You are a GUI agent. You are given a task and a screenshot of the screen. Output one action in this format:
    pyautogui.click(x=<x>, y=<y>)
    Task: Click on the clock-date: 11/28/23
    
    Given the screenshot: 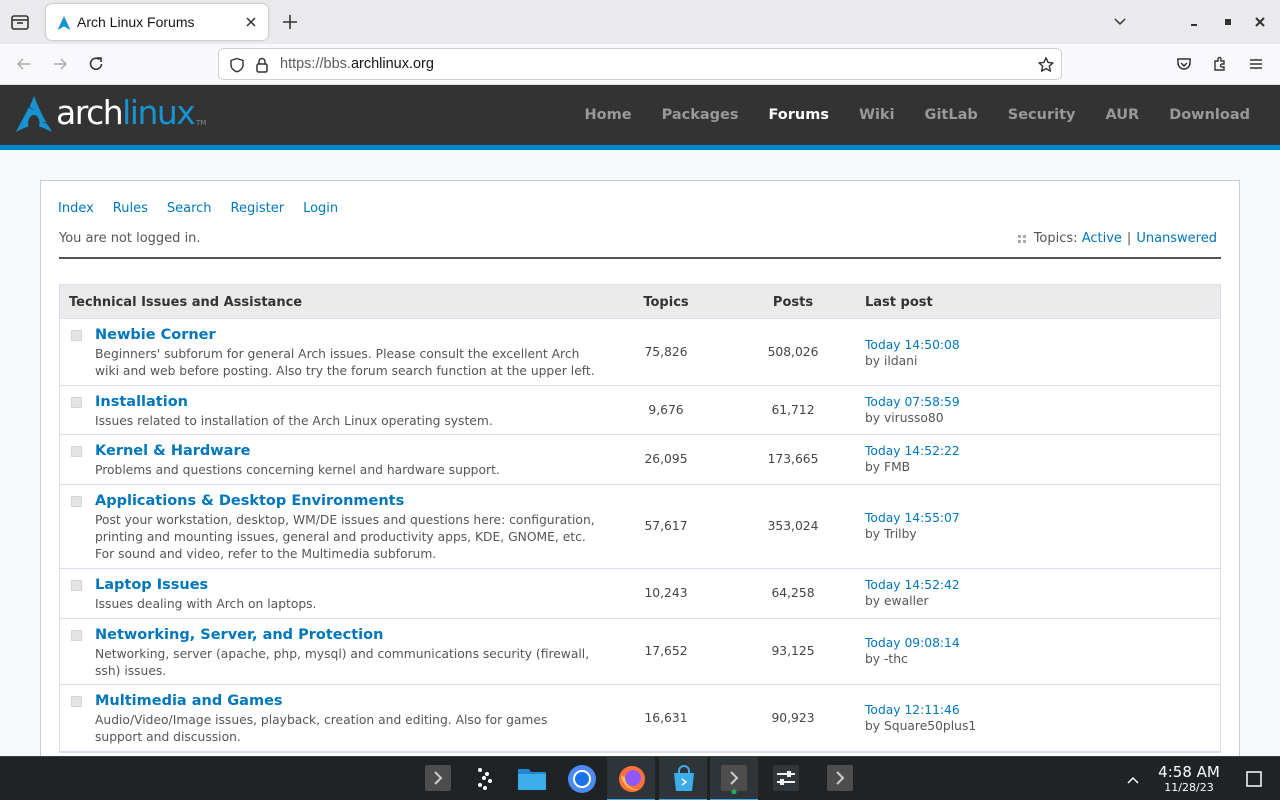 What is the action you would take?
    pyautogui.click(x=1189, y=787)
    